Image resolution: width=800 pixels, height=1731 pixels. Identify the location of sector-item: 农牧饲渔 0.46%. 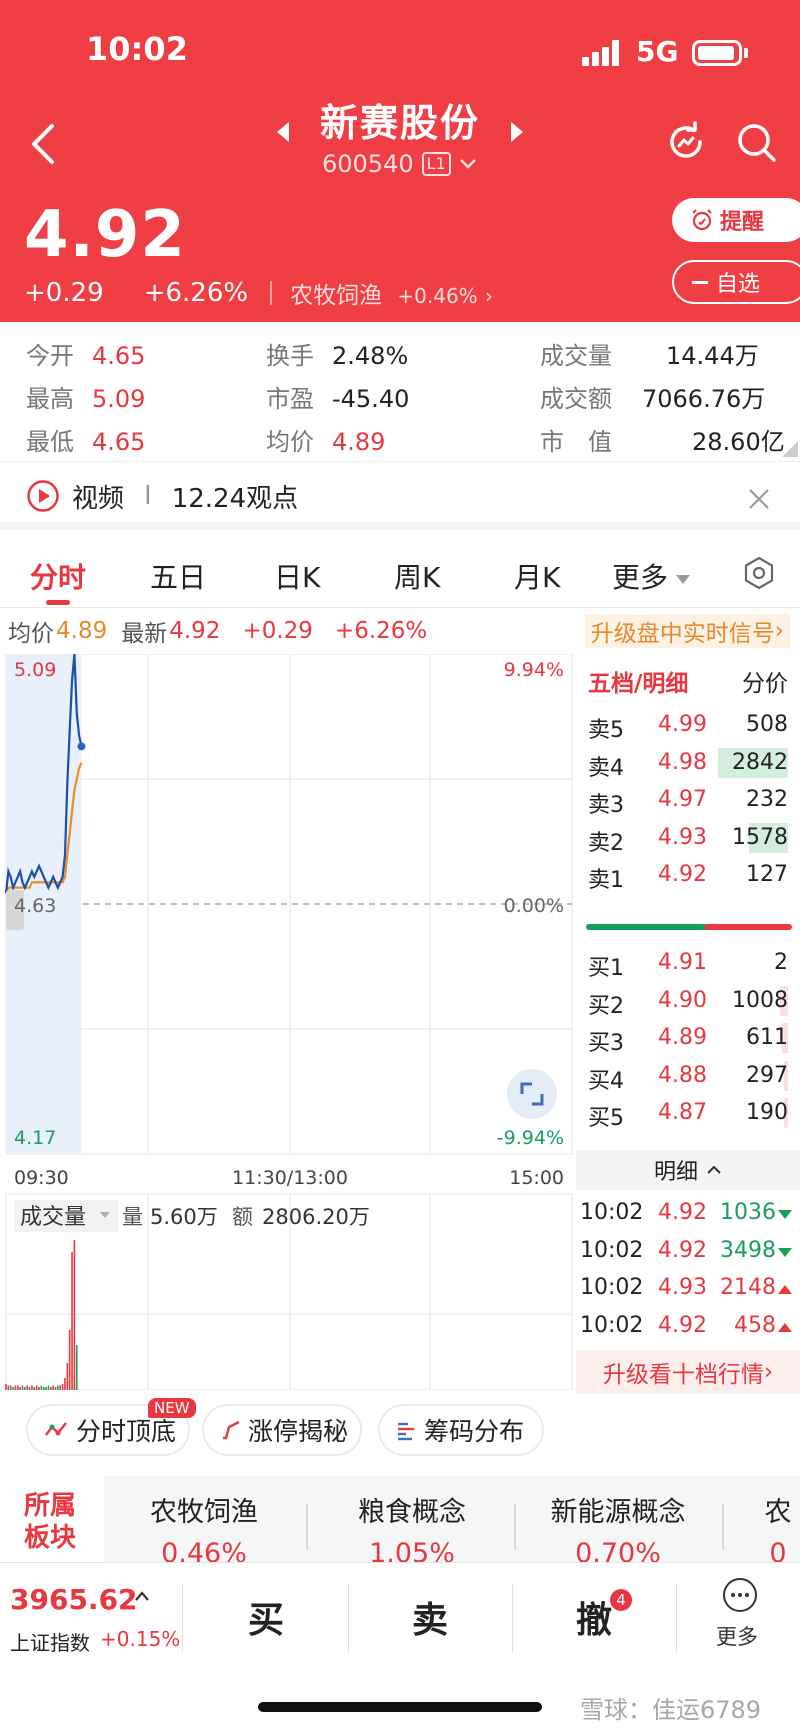
(204, 1520).